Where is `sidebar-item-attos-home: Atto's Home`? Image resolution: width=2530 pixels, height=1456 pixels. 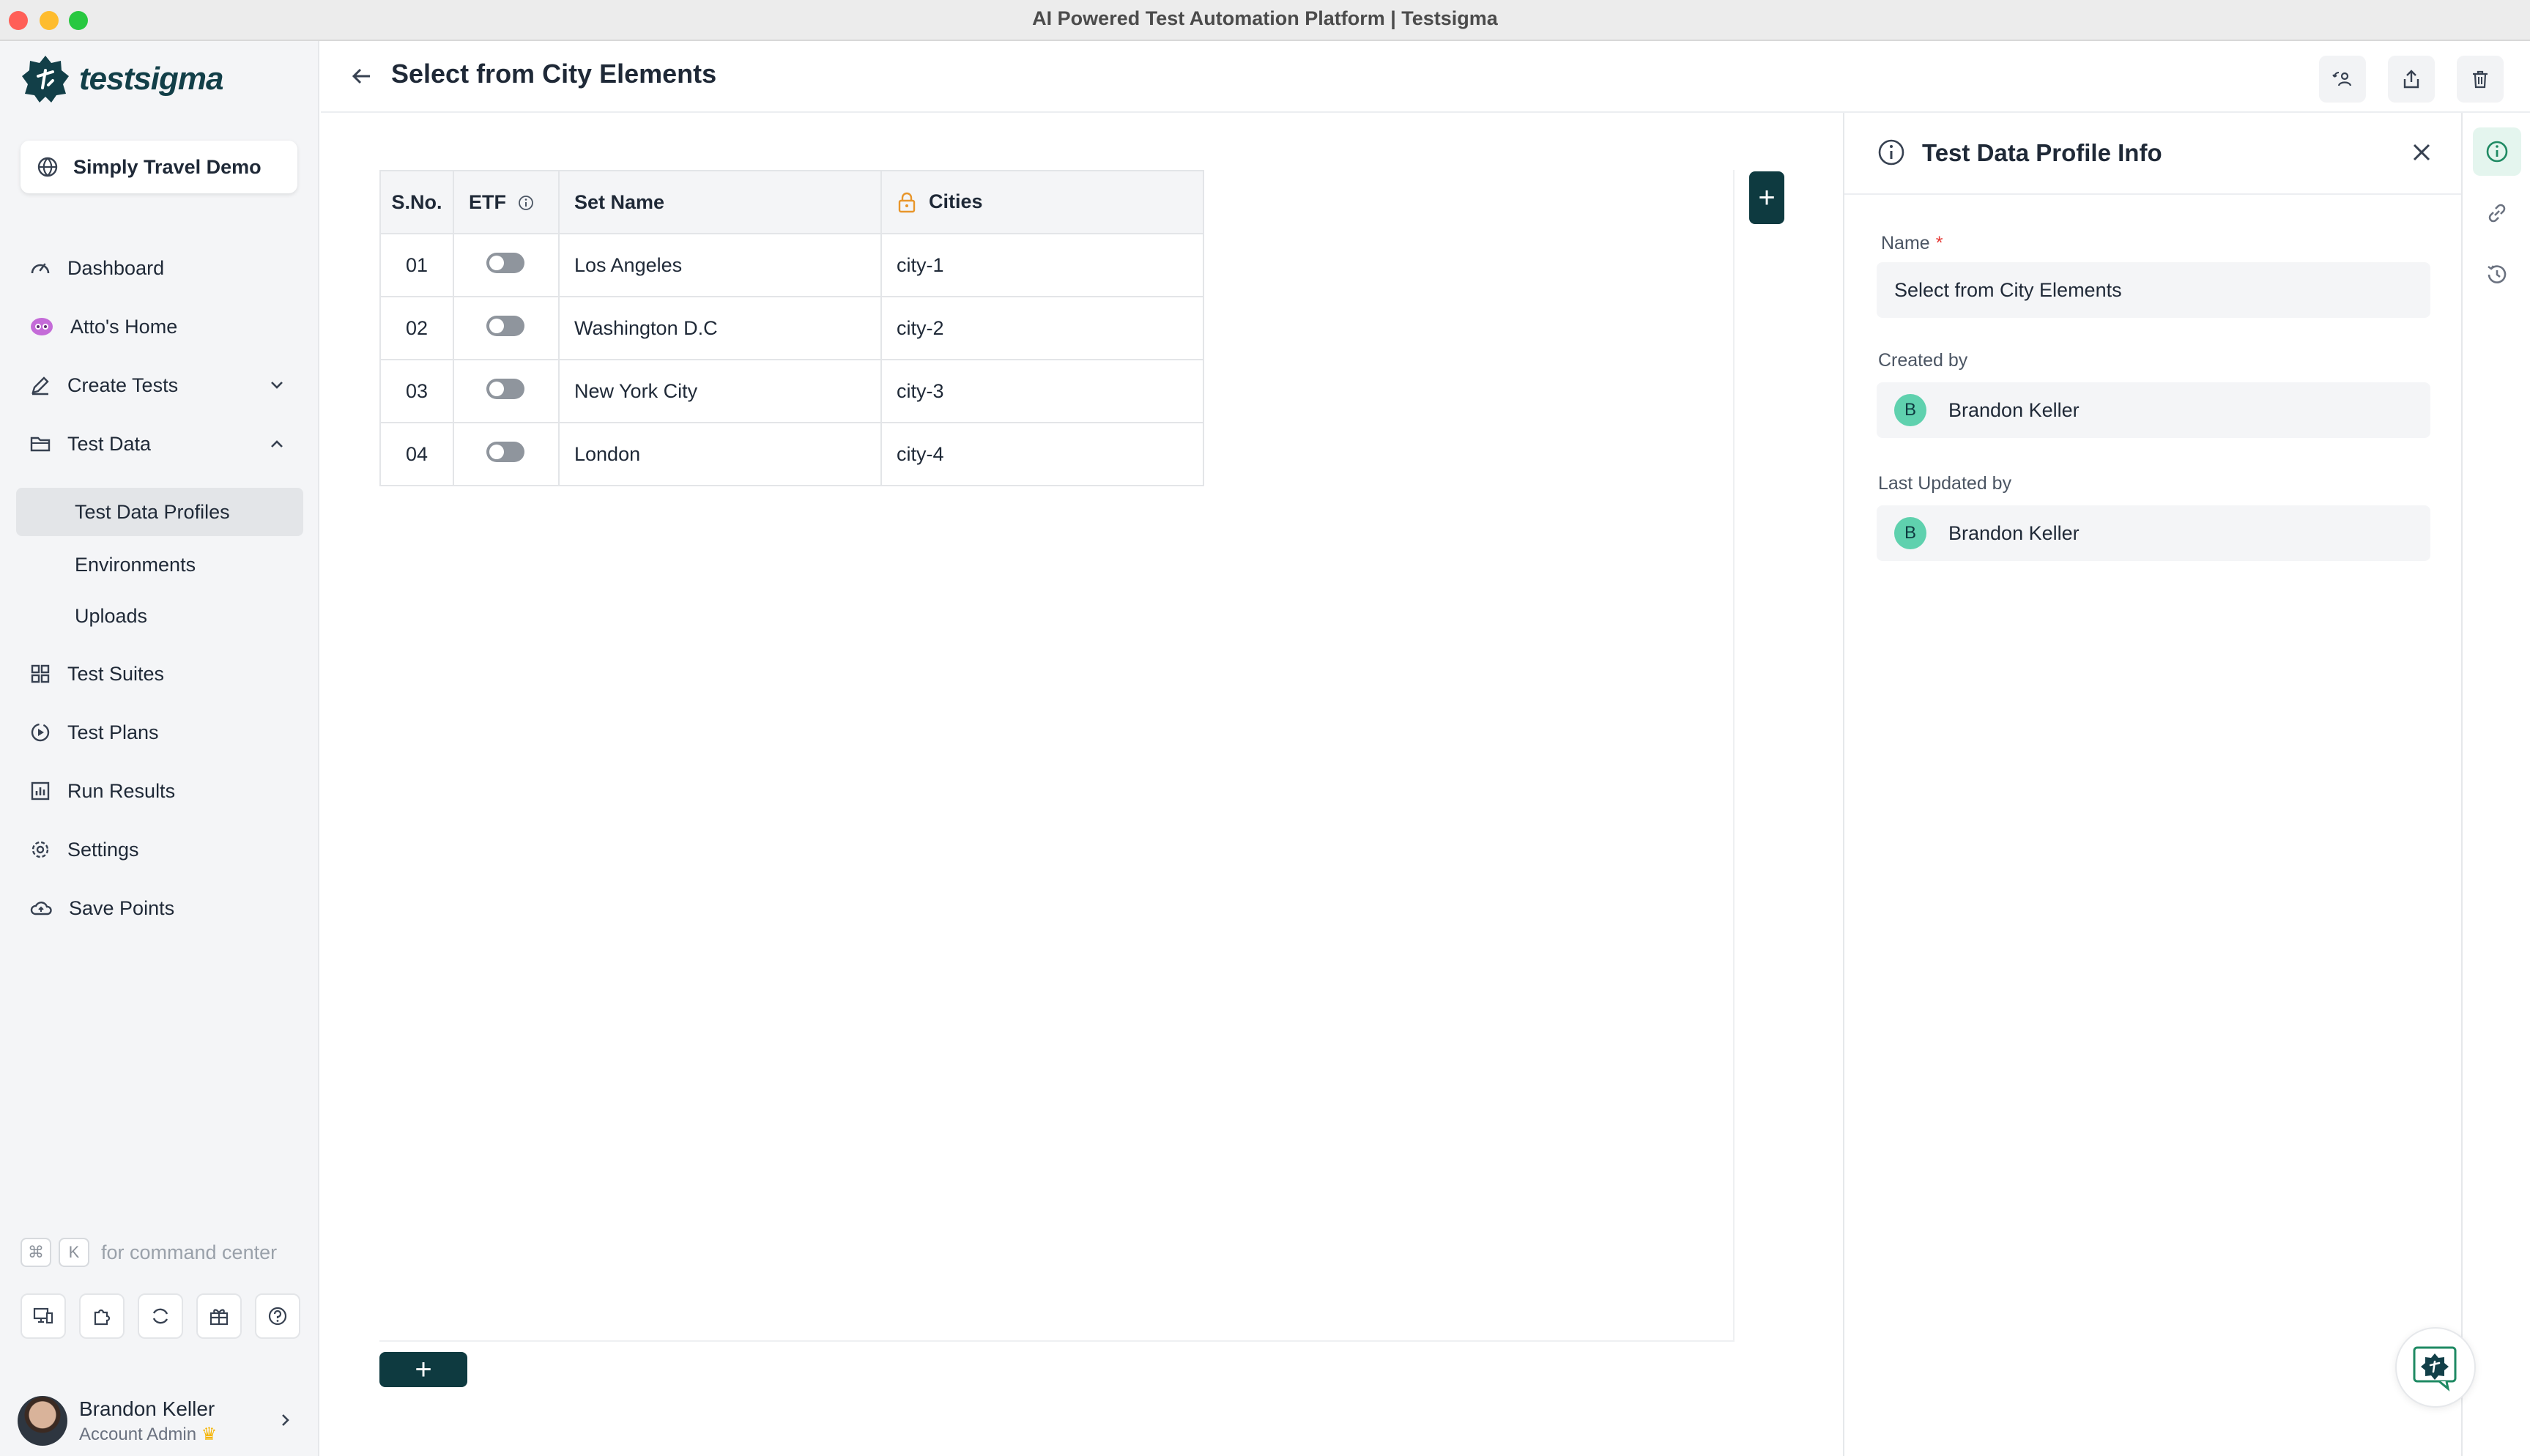
sidebar-item-attos-home: Atto's Home is located at coordinates (159, 327).